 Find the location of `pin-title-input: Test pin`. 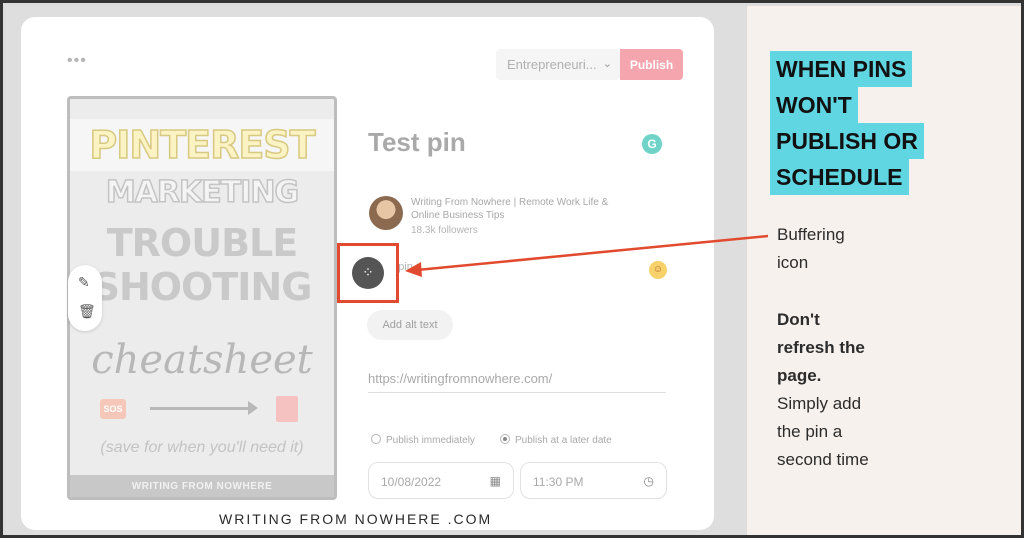

pin-title-input: Test pin is located at coordinates (417, 142).